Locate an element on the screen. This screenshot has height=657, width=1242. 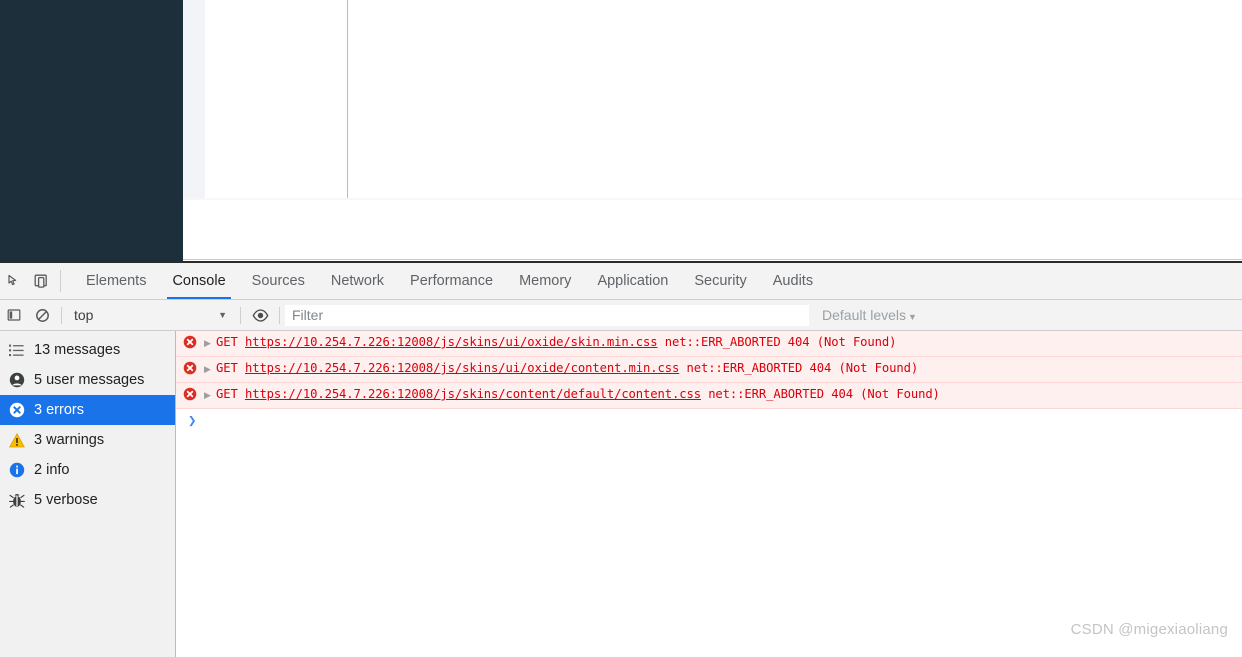
tab-application: Application is located at coordinates (632, 281).